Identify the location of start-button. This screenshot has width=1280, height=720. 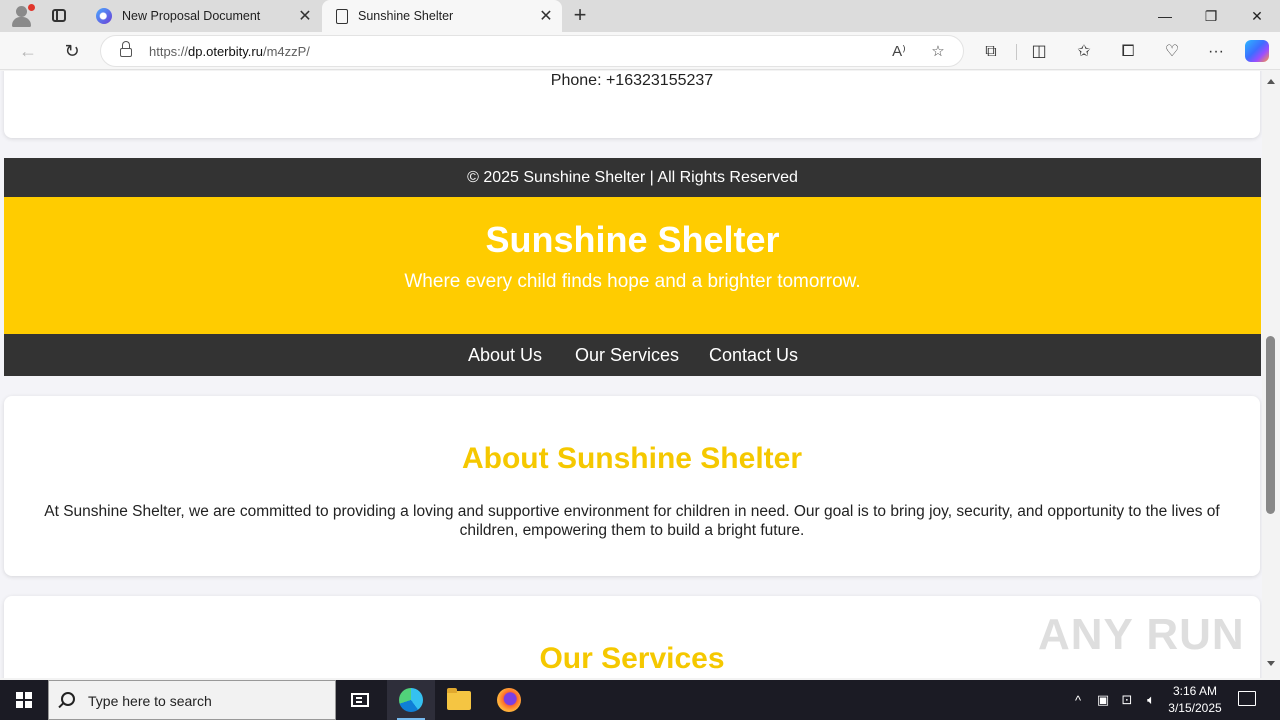
(24, 700).